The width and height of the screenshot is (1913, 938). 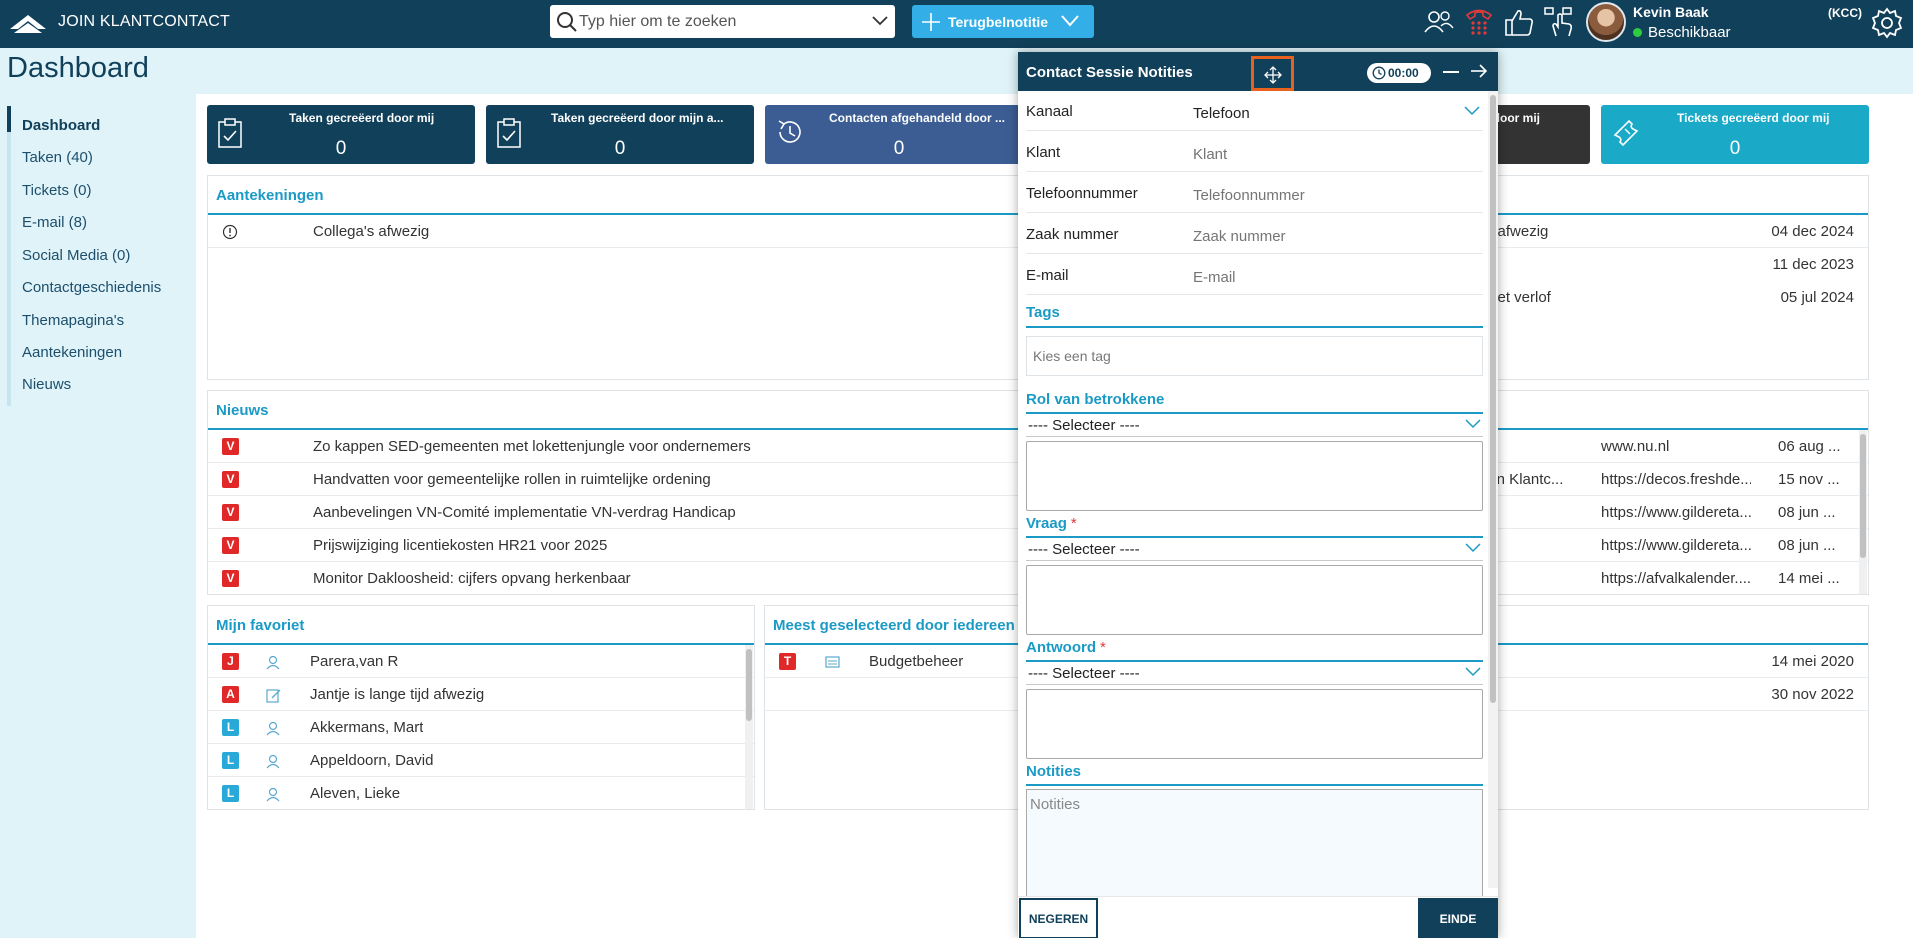 What do you see at coordinates (72, 352) in the screenshot?
I see `sidebar-item-aantekeningen: Aantekeningen` at bounding box center [72, 352].